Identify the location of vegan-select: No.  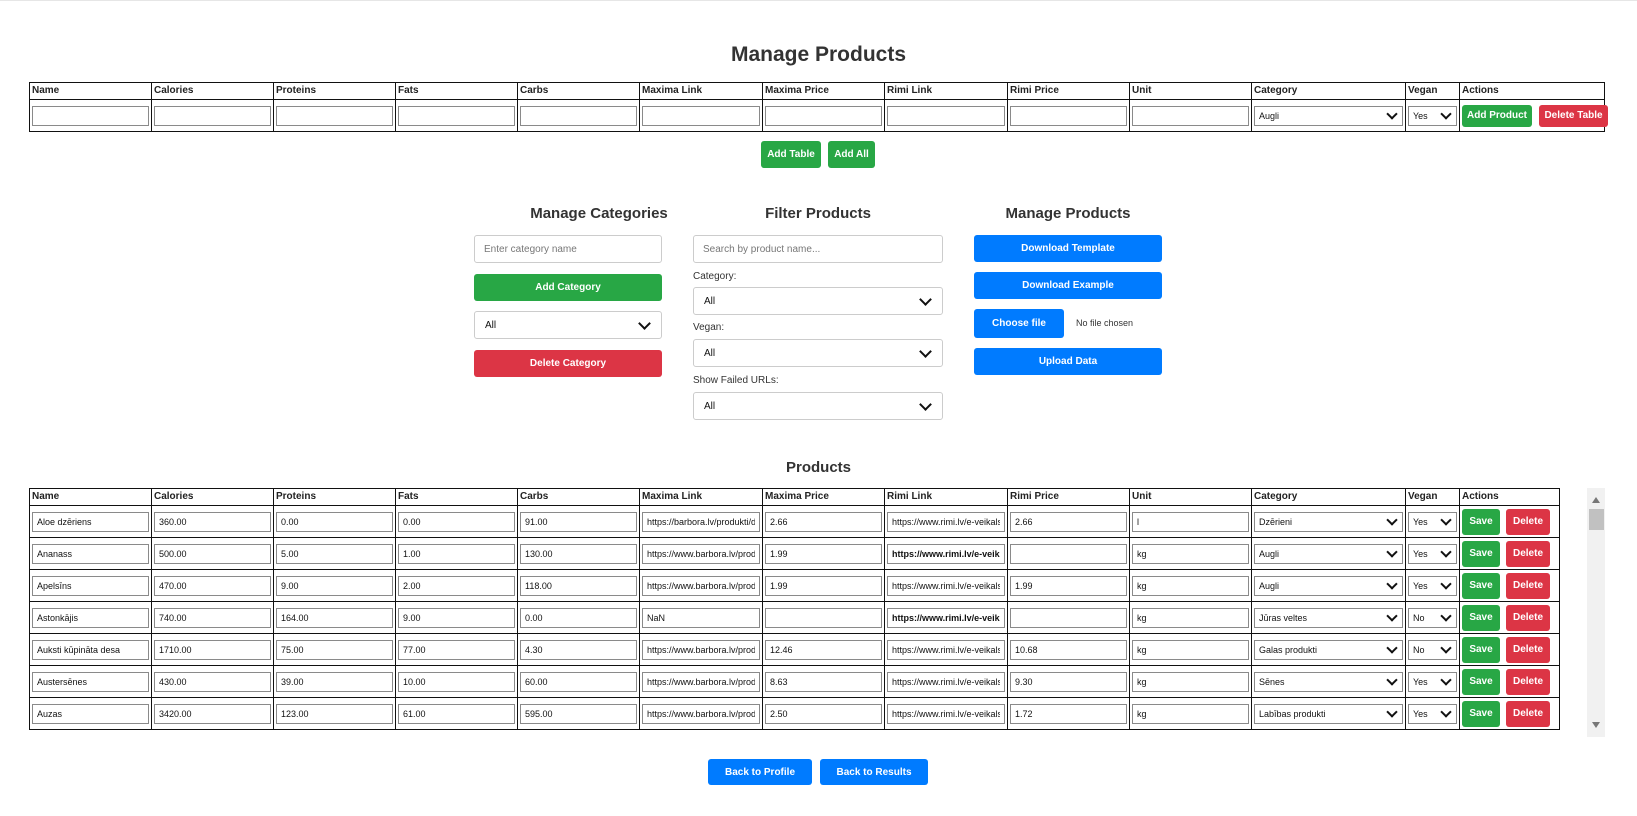
(1432, 649).